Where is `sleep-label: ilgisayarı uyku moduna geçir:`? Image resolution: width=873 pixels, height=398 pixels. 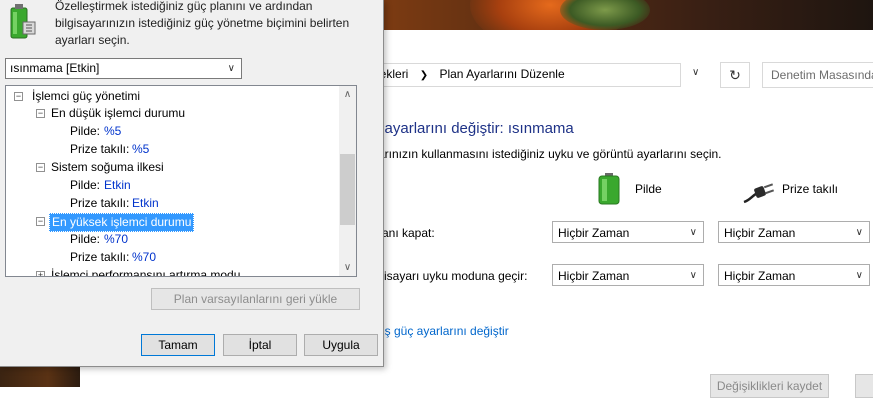
sleep-label: ilgisayarı uyku moduna geçir: is located at coordinates (450, 276).